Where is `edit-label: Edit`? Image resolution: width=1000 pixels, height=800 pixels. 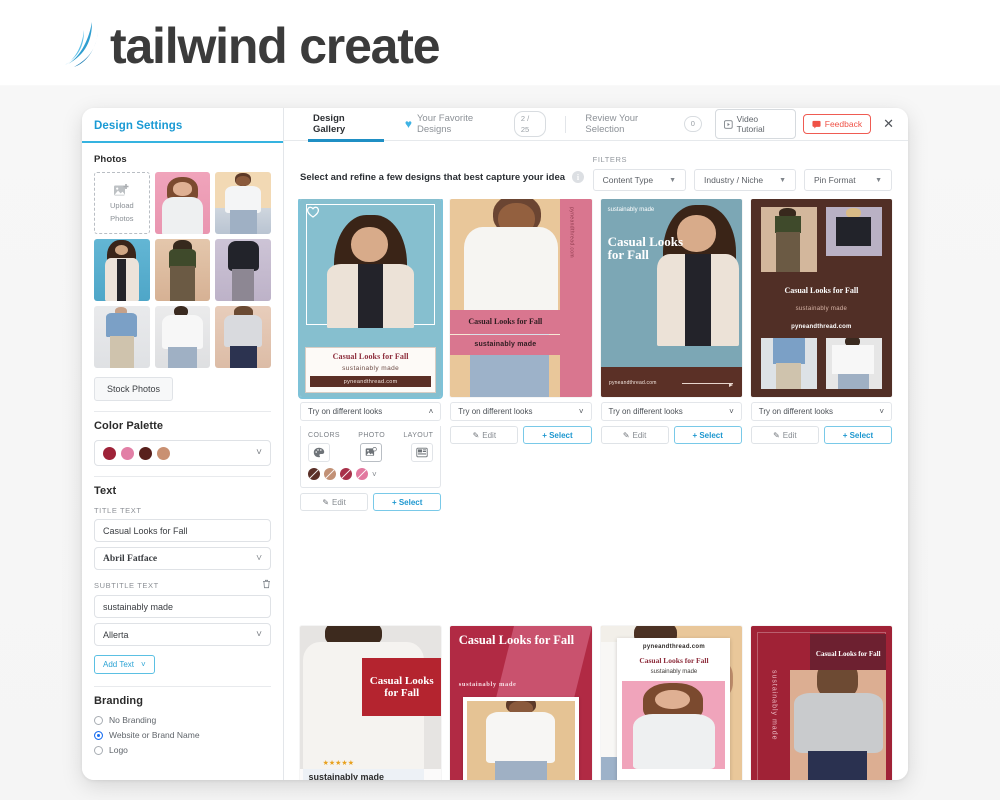
edit-label: Edit is located at coordinates (639, 435).